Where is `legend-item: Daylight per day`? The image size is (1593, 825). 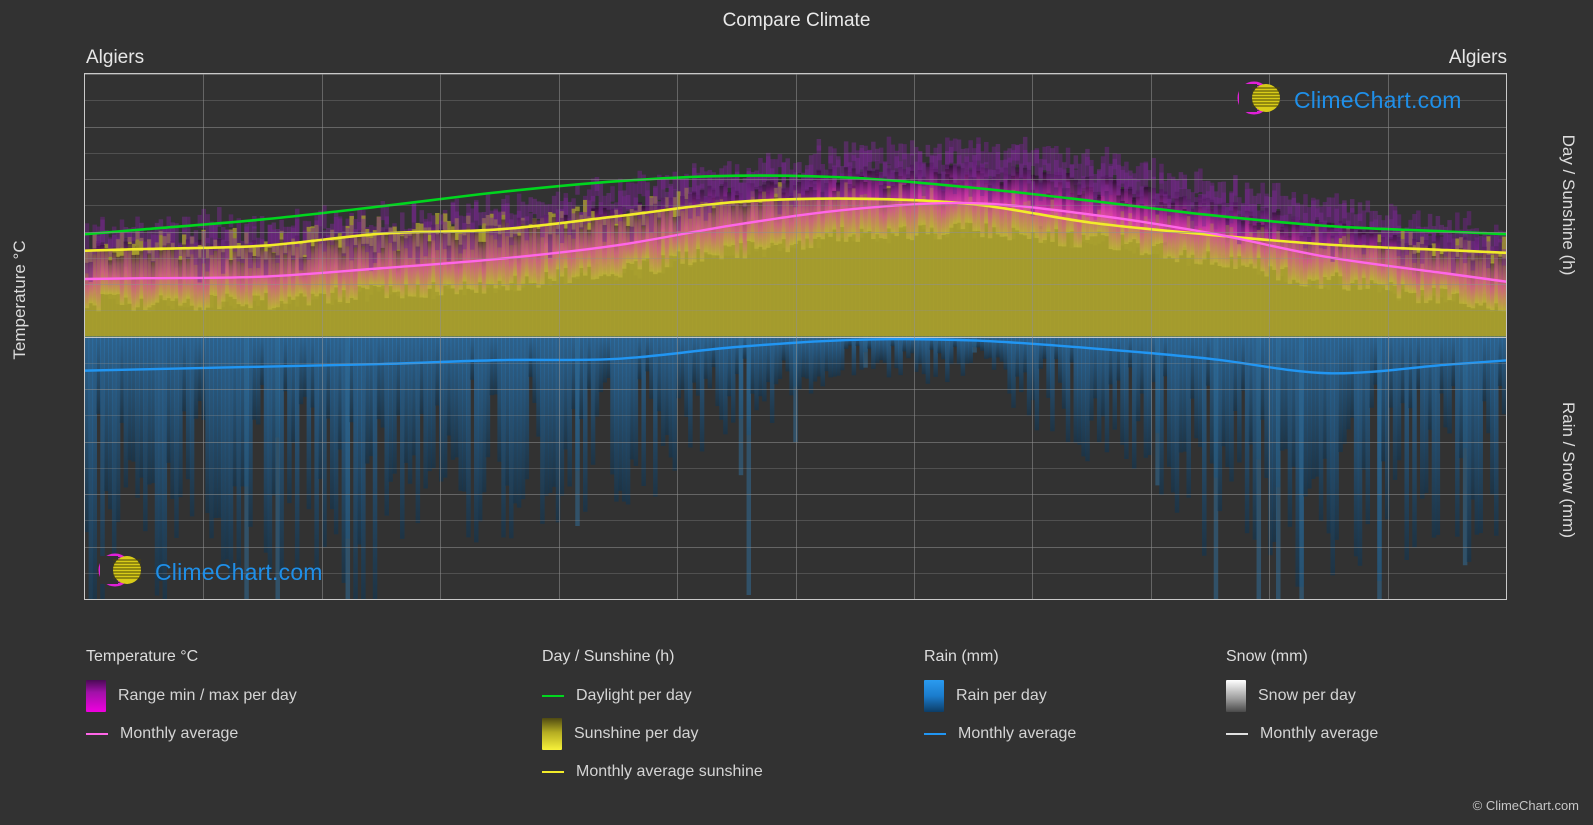
legend-item: Daylight per day is located at coordinates (652, 696).